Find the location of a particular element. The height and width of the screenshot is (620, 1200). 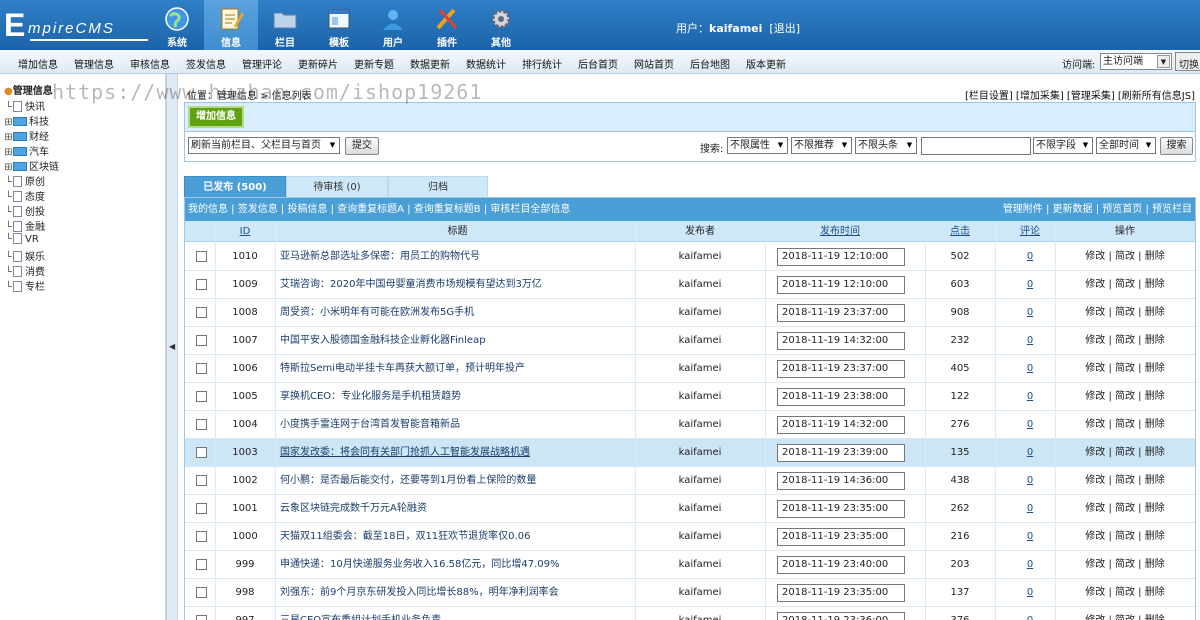

nav-info: 信息 is located at coordinates (231, 25).